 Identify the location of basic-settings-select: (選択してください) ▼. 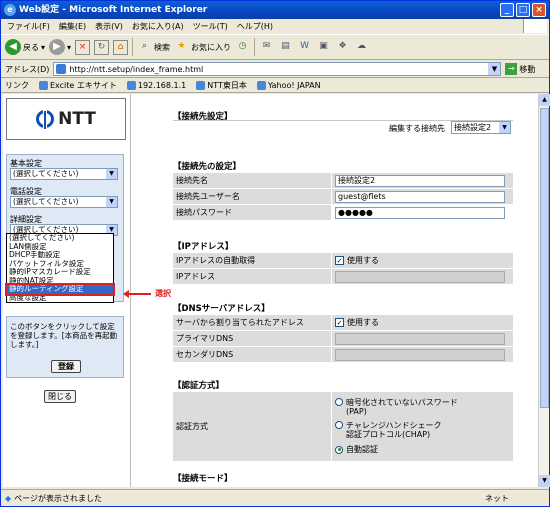
(64, 174).